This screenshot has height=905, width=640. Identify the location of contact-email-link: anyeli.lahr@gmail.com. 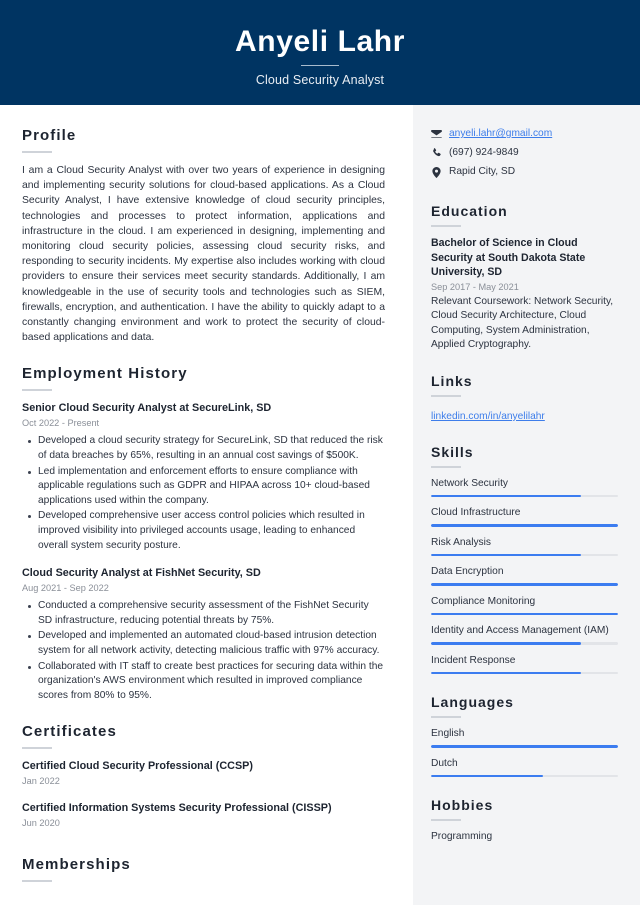
(500, 134).